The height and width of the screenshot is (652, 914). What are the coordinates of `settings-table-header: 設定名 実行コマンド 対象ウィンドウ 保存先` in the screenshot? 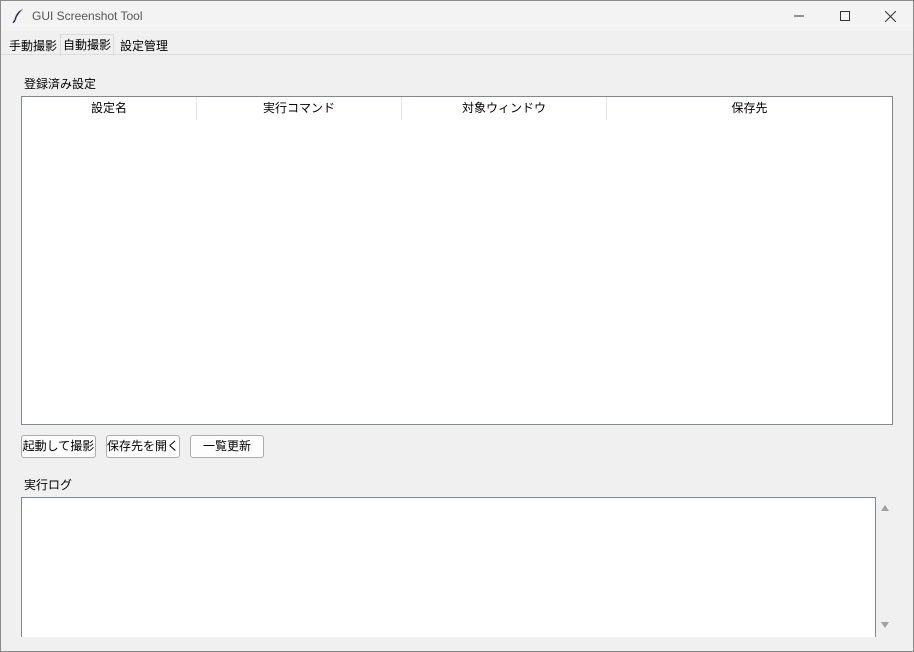 It's located at (457, 108).